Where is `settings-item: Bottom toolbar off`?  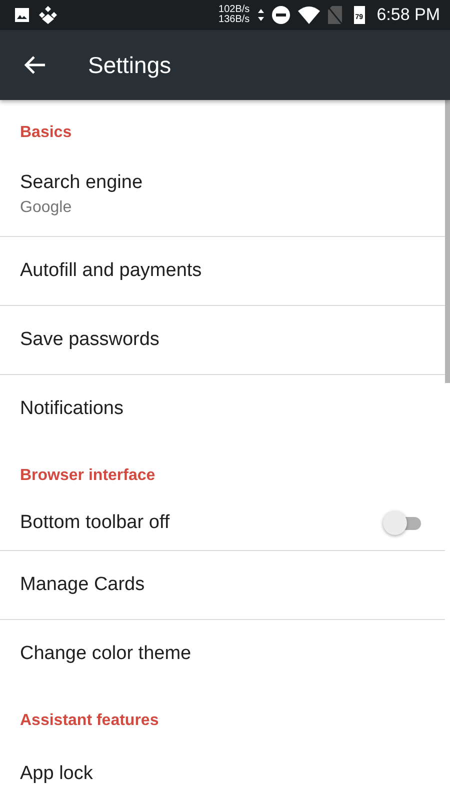
settings-item: Bottom toolbar off is located at coordinates (222, 523).